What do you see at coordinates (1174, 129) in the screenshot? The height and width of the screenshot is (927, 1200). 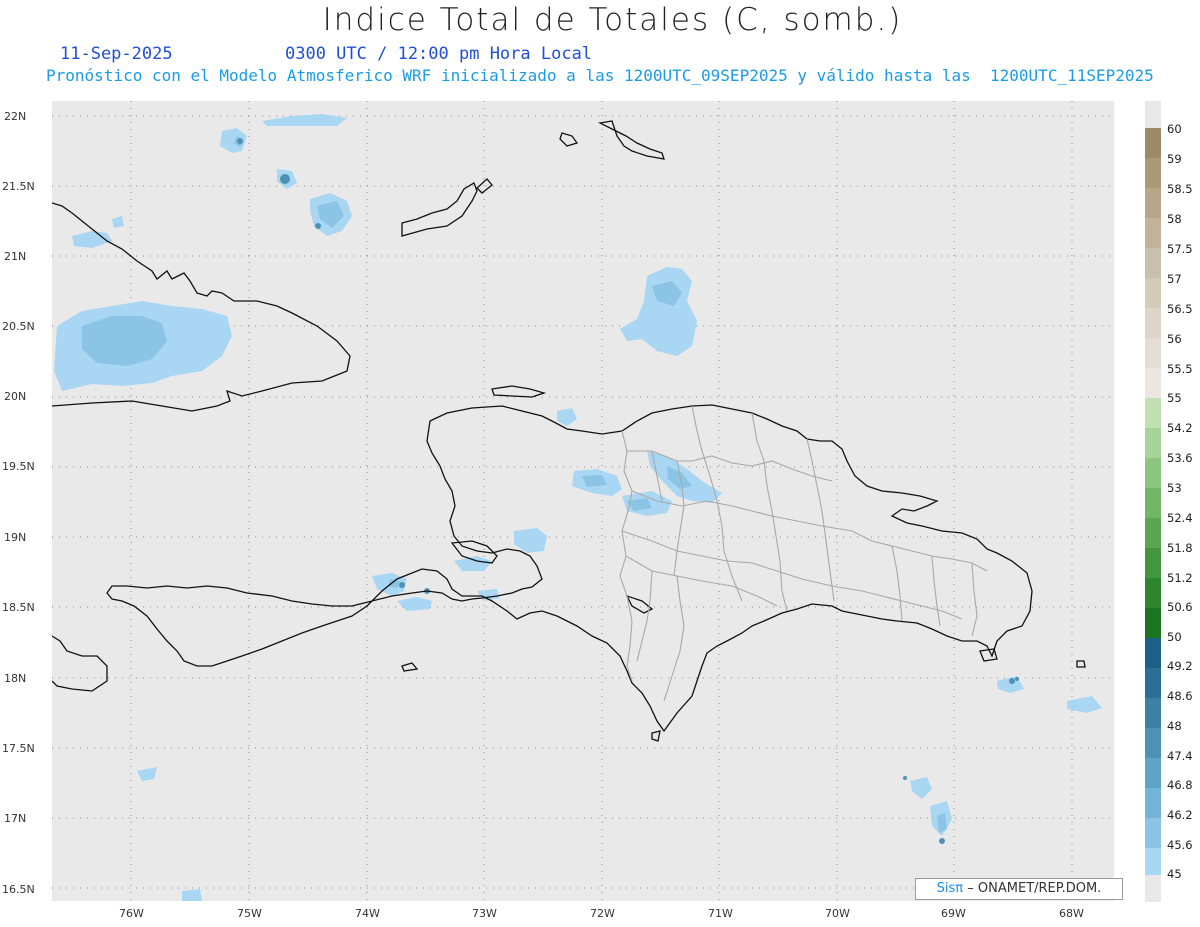 I see `colorbar-label: 60` at bounding box center [1174, 129].